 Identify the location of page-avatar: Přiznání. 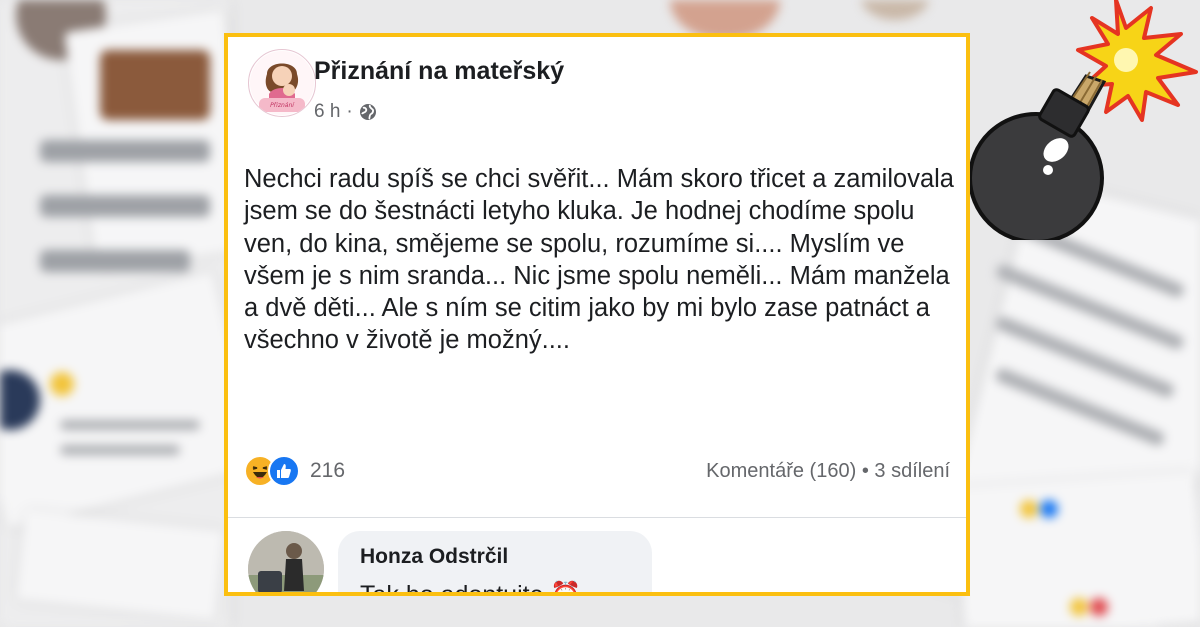
(282, 83).